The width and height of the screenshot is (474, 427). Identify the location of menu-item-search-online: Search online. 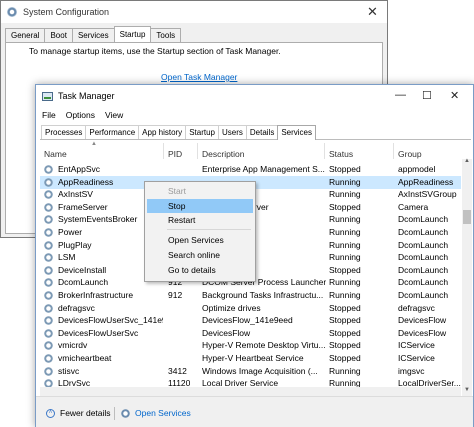
(200, 255).